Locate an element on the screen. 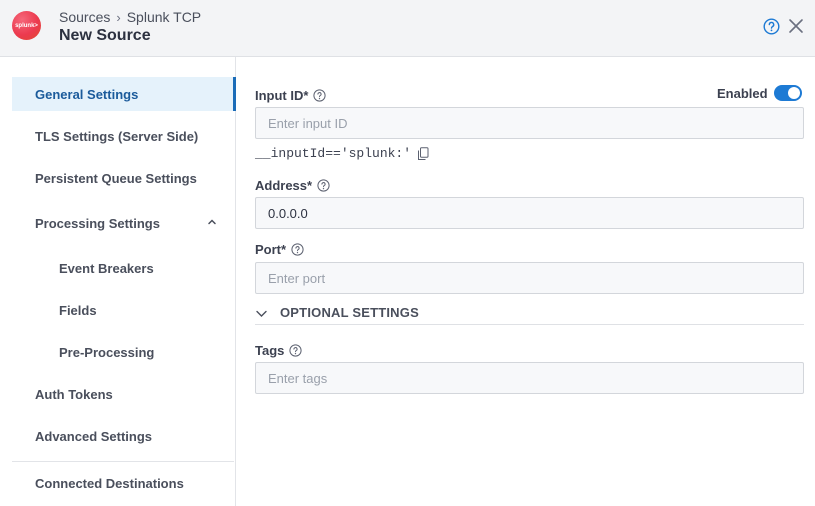 The height and width of the screenshot is (506, 815). chevron-down-icon is located at coordinates (261, 313).